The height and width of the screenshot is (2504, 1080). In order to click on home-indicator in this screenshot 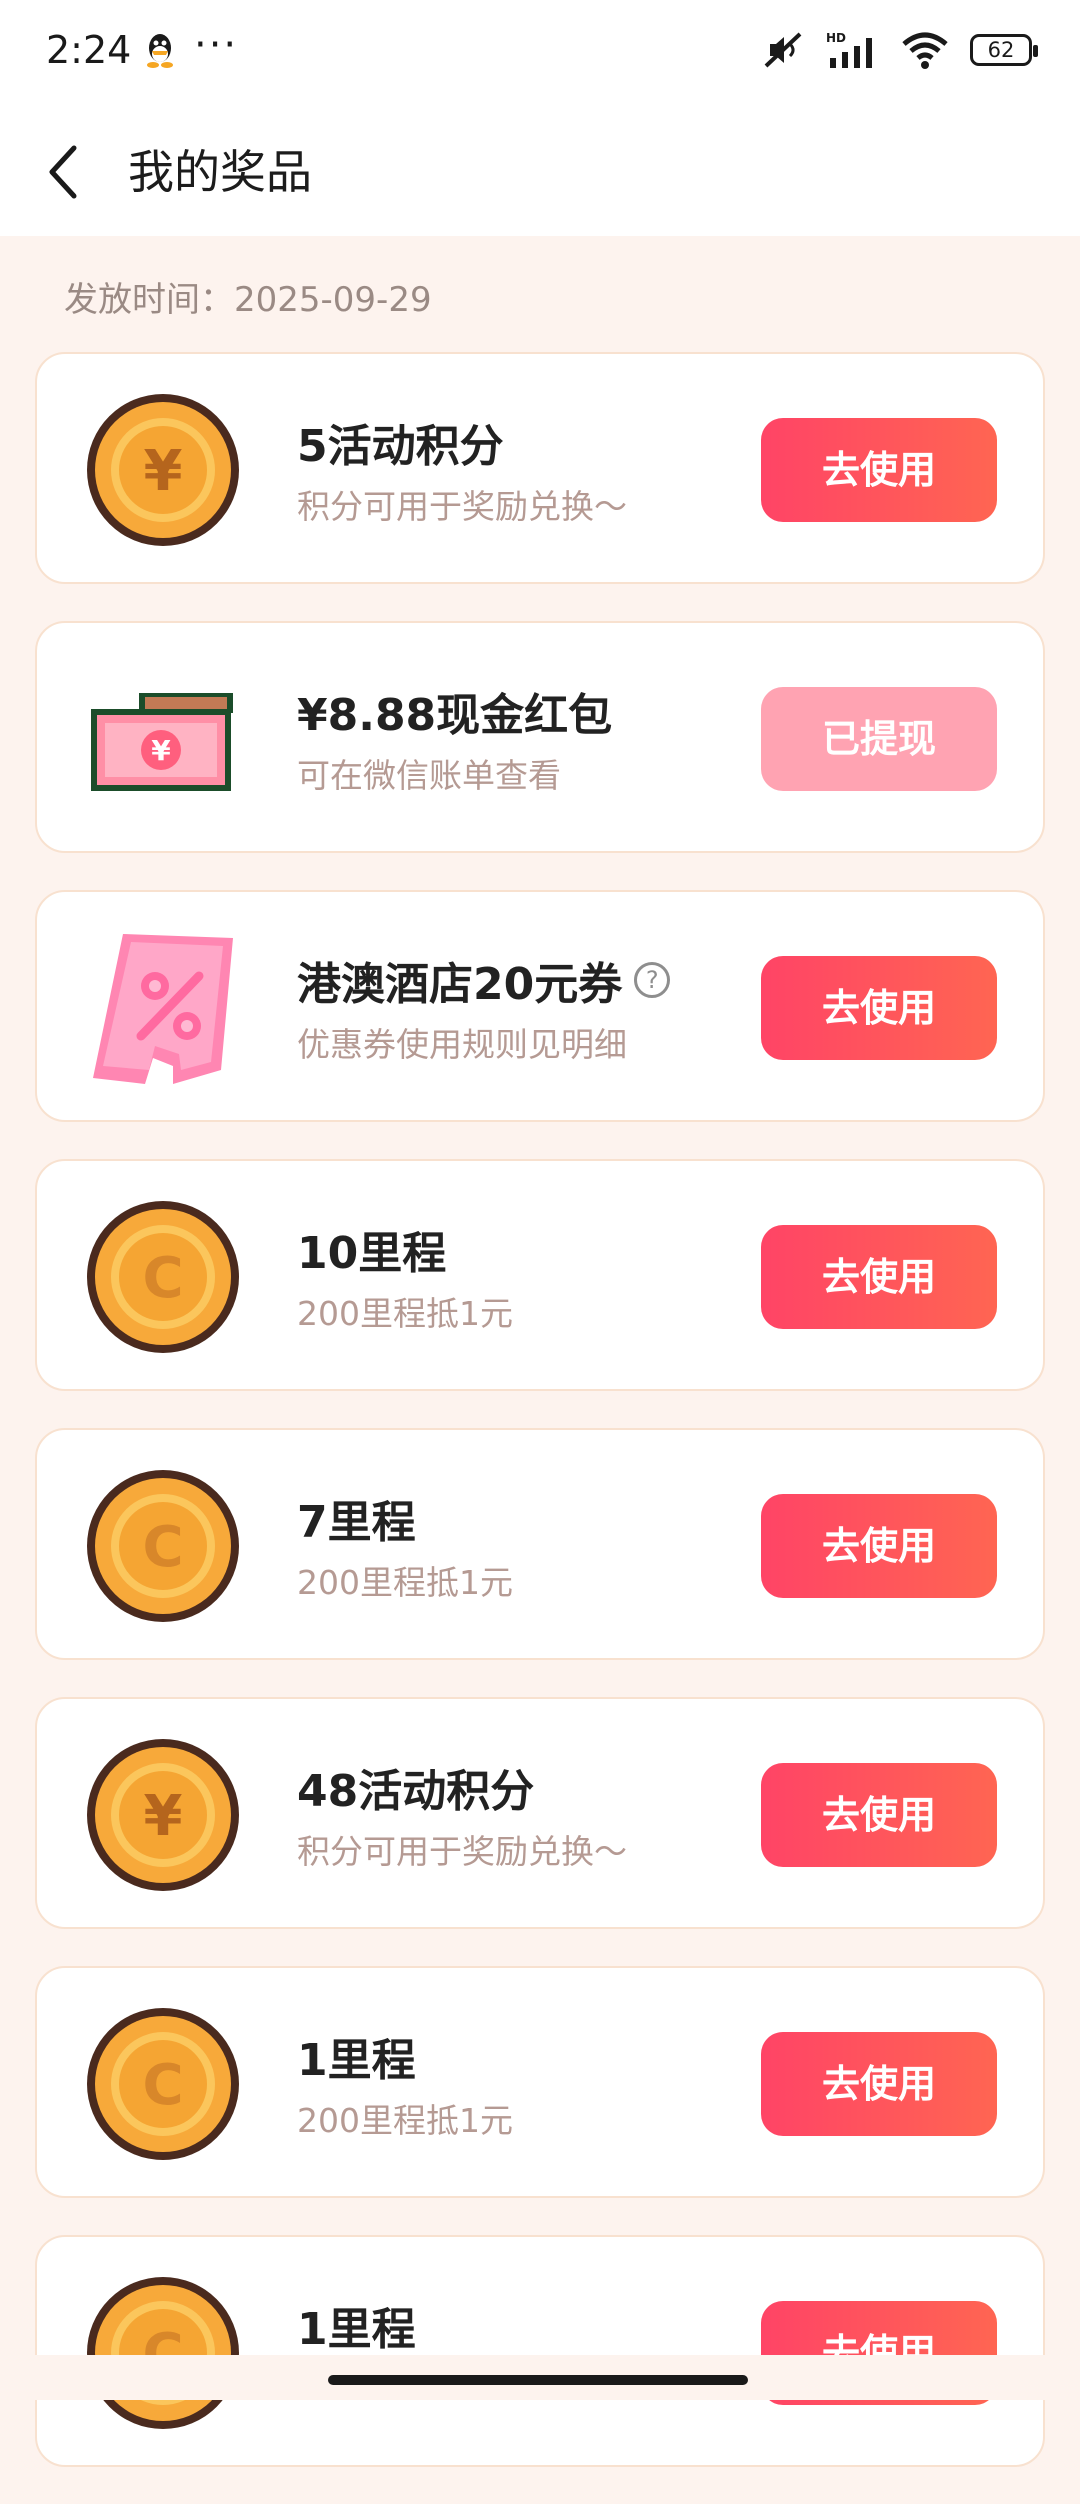, I will do `click(538, 2380)`.